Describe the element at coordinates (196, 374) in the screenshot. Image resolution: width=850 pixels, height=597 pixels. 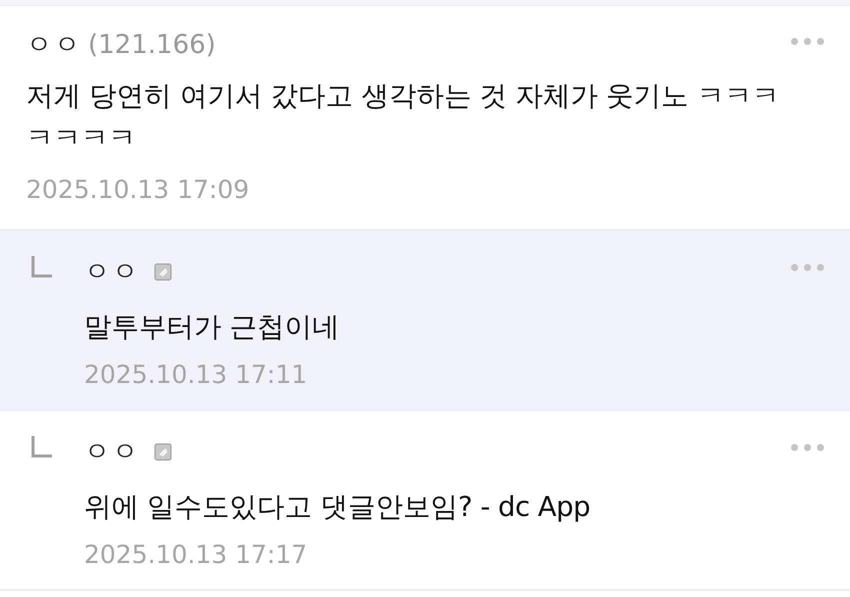
I see `comment-date: 2025.10.13 17:11` at that location.